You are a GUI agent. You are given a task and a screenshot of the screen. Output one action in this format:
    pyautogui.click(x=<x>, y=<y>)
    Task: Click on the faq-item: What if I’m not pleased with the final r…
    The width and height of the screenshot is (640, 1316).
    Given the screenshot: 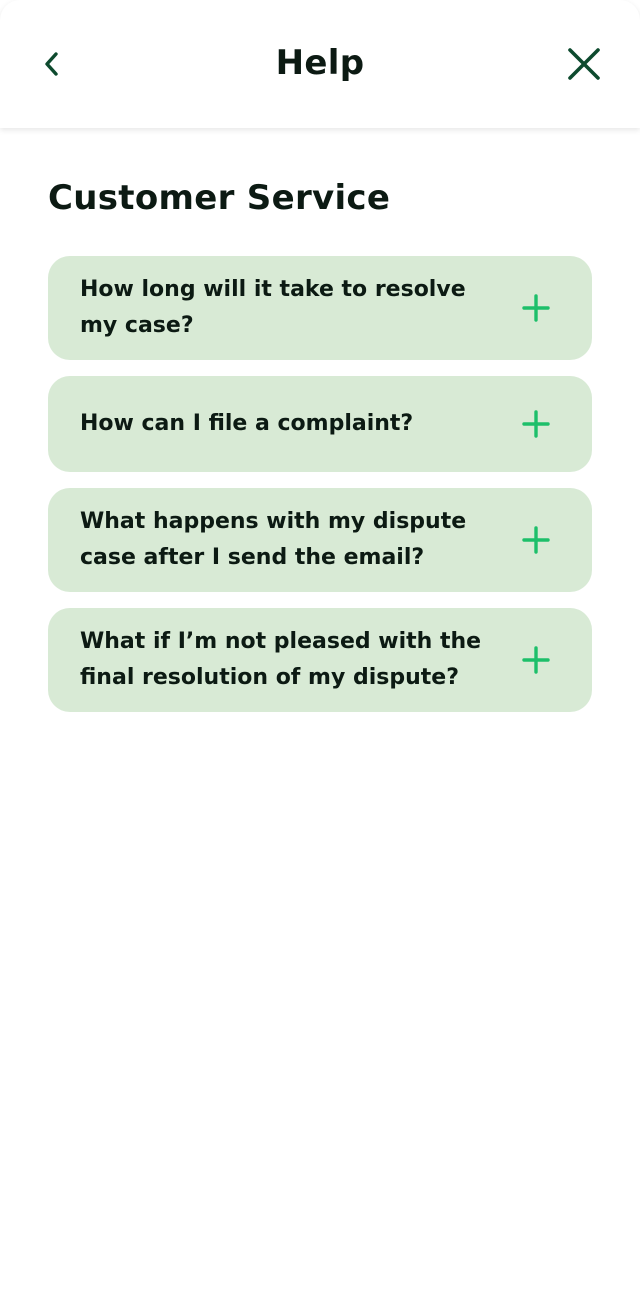 What is the action you would take?
    pyautogui.click(x=320, y=660)
    